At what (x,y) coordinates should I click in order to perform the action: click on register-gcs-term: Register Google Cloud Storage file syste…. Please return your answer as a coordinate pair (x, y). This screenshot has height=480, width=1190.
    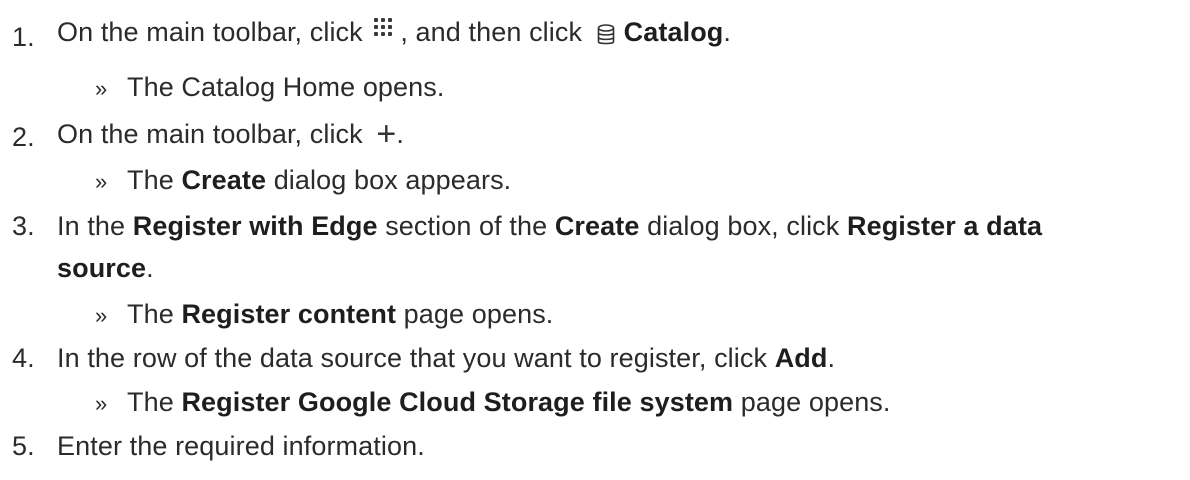
    Looking at the image, I should click on (457, 402).